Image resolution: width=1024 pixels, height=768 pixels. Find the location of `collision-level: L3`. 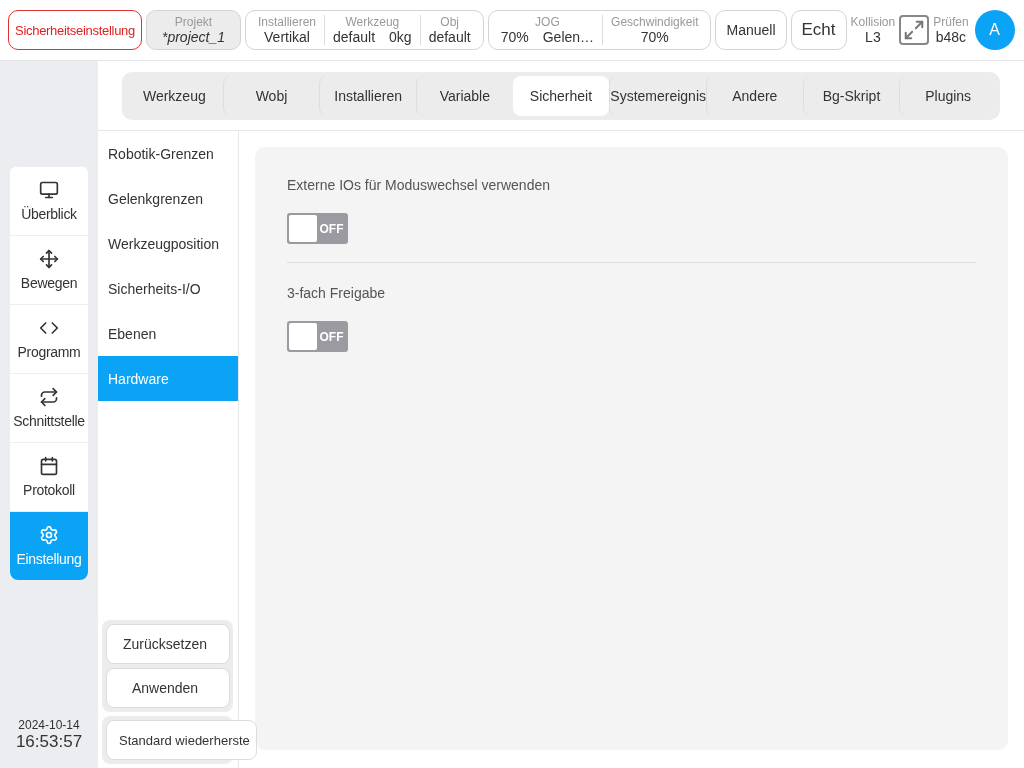

collision-level: L3 is located at coordinates (873, 37).